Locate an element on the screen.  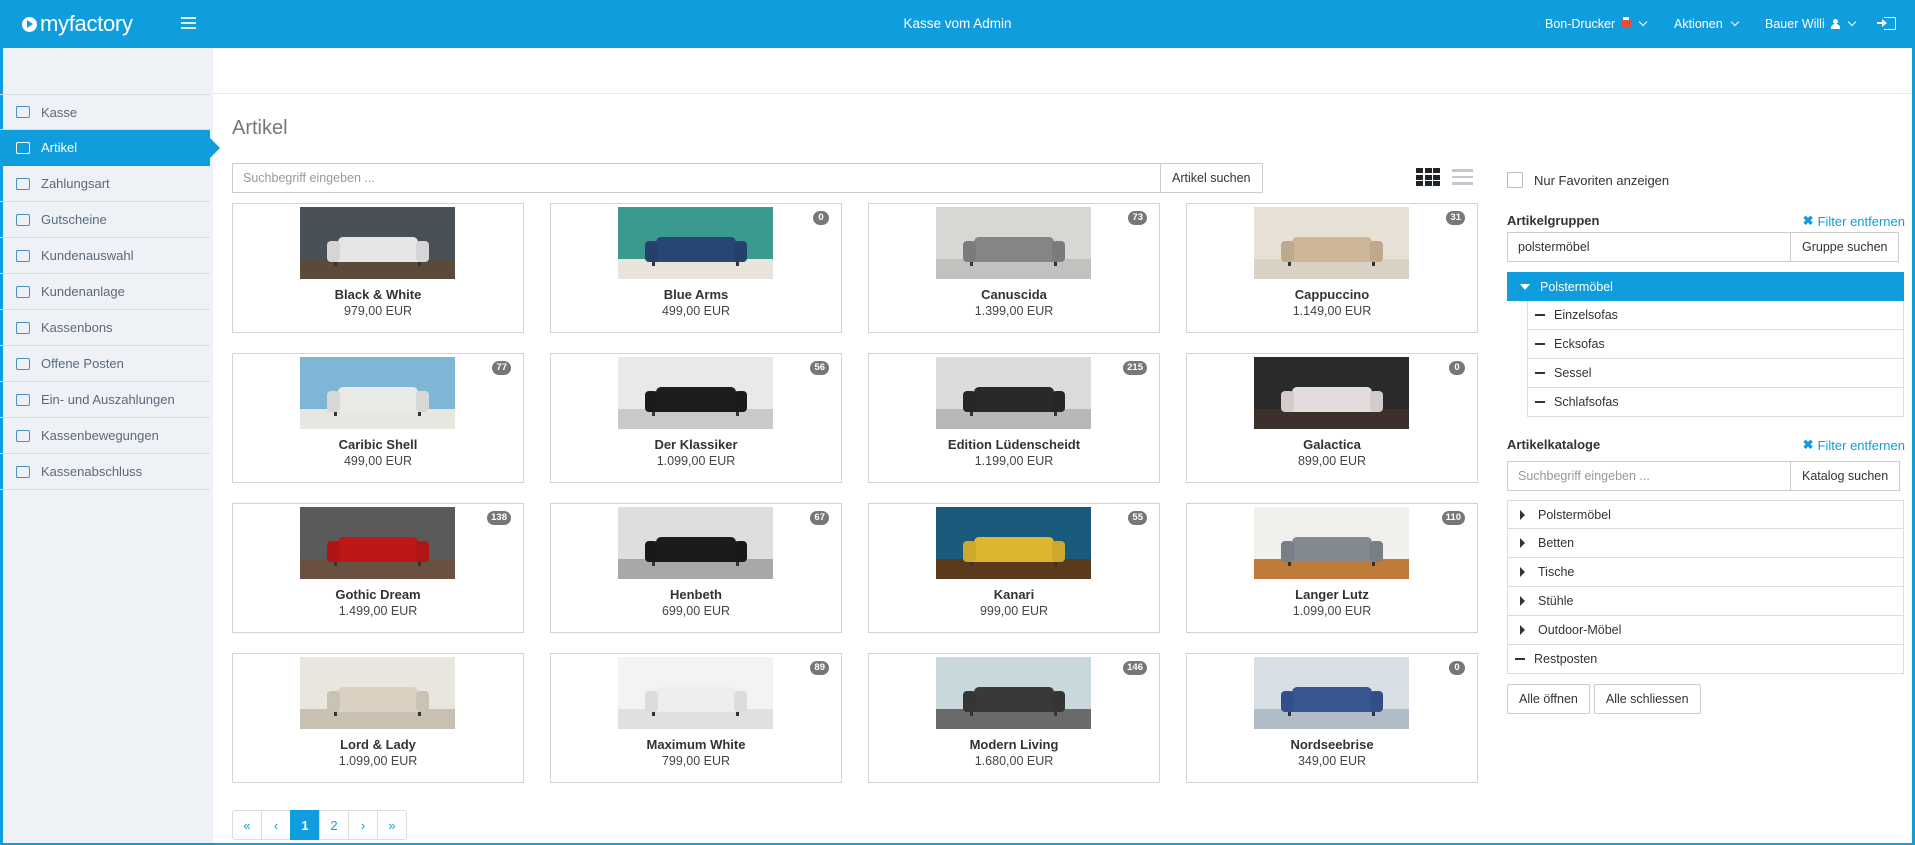
pagination-page: 2 is located at coordinates (334, 825).